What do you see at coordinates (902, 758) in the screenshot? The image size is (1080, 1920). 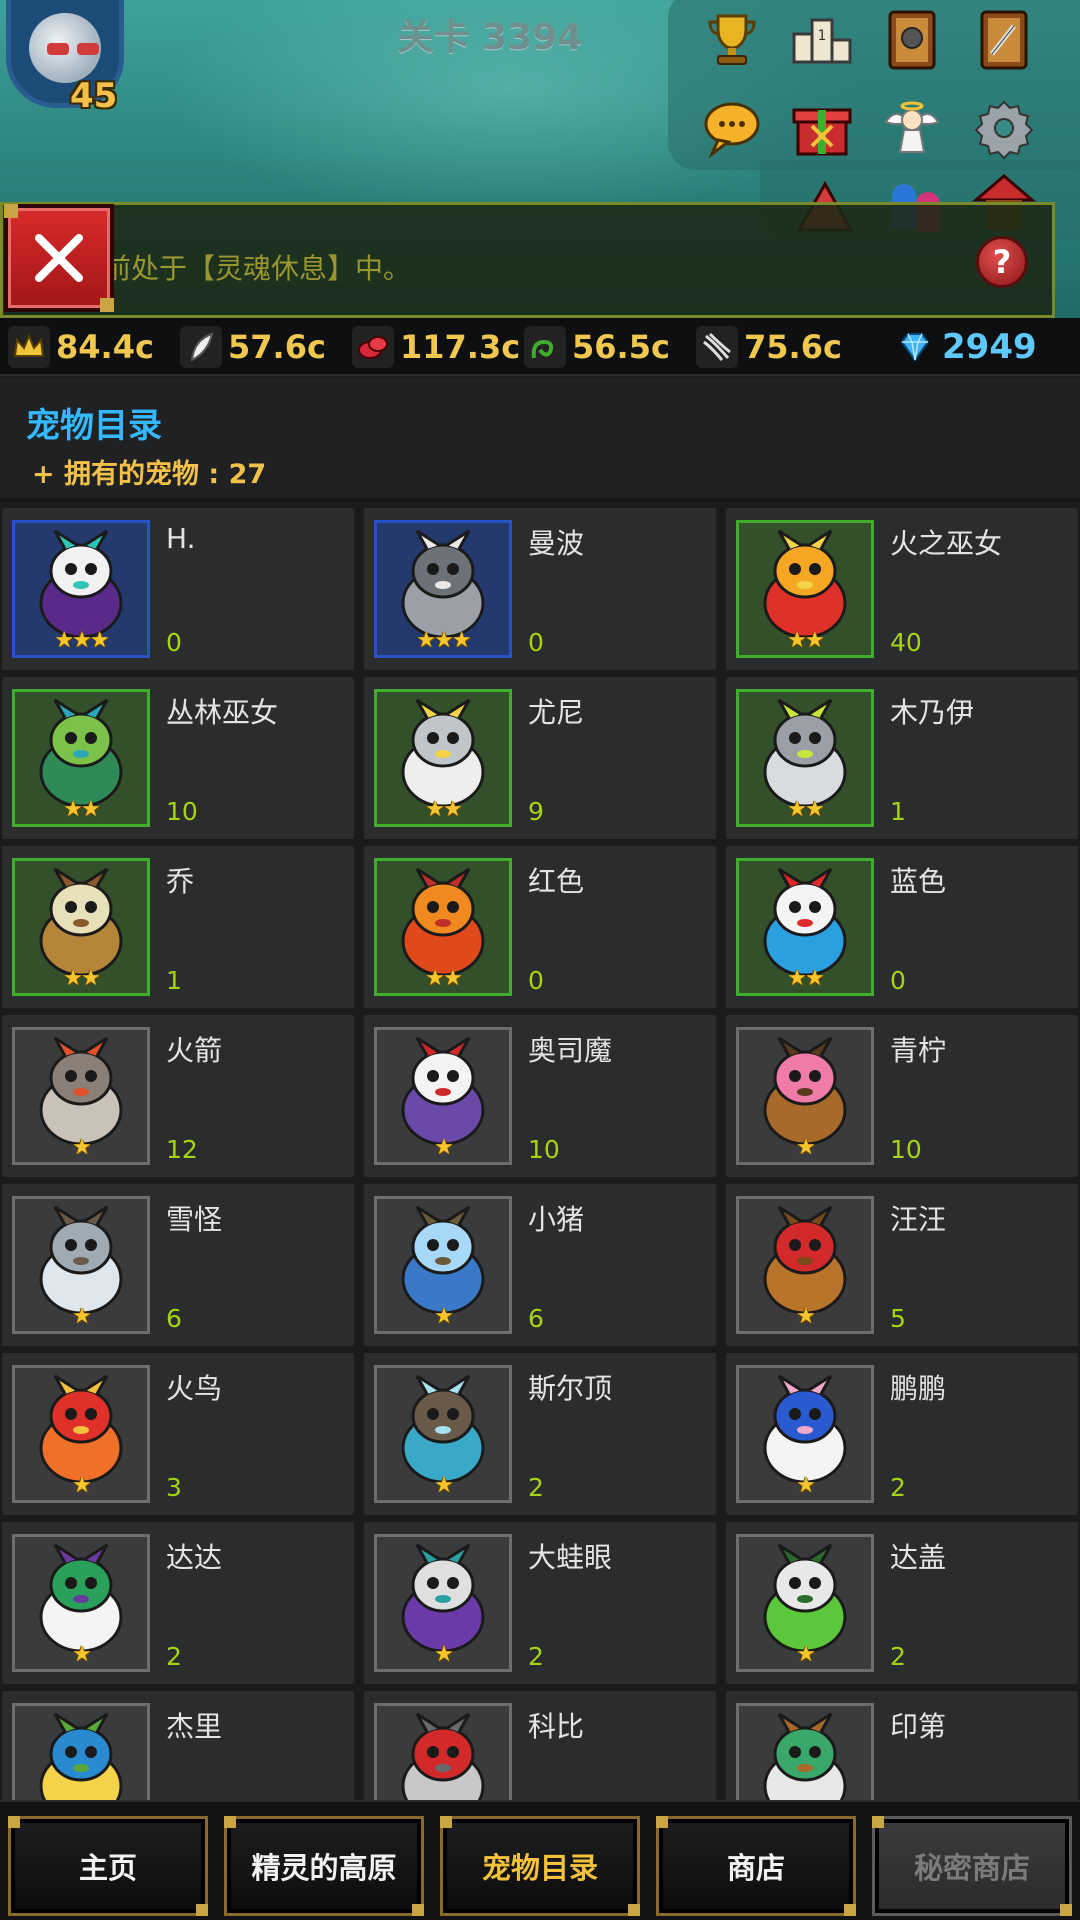 I see `pet-card: ★★ 木乃伊 1` at bounding box center [902, 758].